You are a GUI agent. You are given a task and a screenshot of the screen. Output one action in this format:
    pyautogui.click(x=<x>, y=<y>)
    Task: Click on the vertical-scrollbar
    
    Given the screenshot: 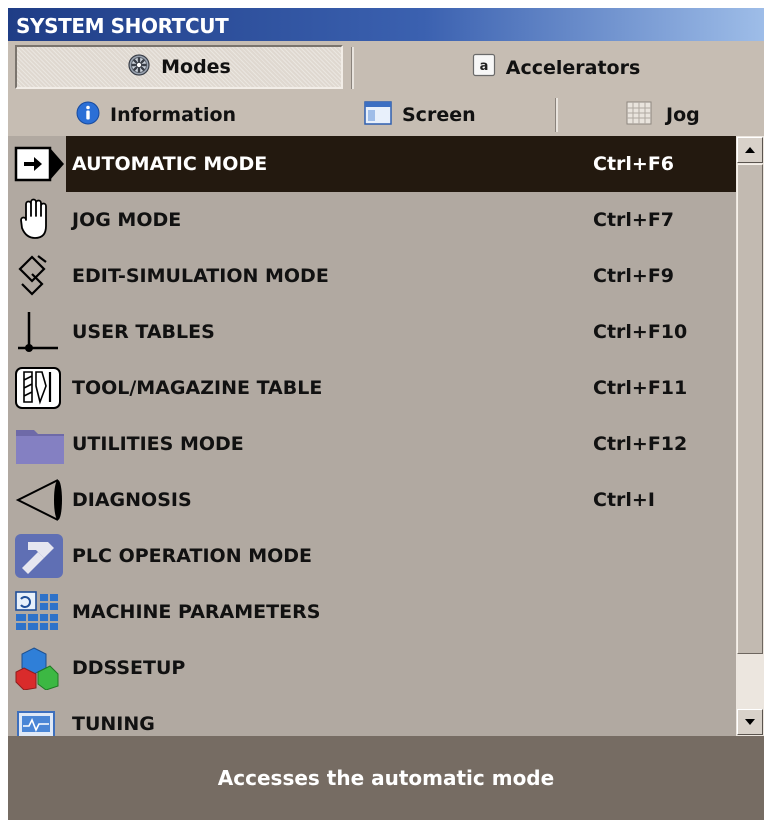 What is the action you would take?
    pyautogui.click(x=750, y=436)
    